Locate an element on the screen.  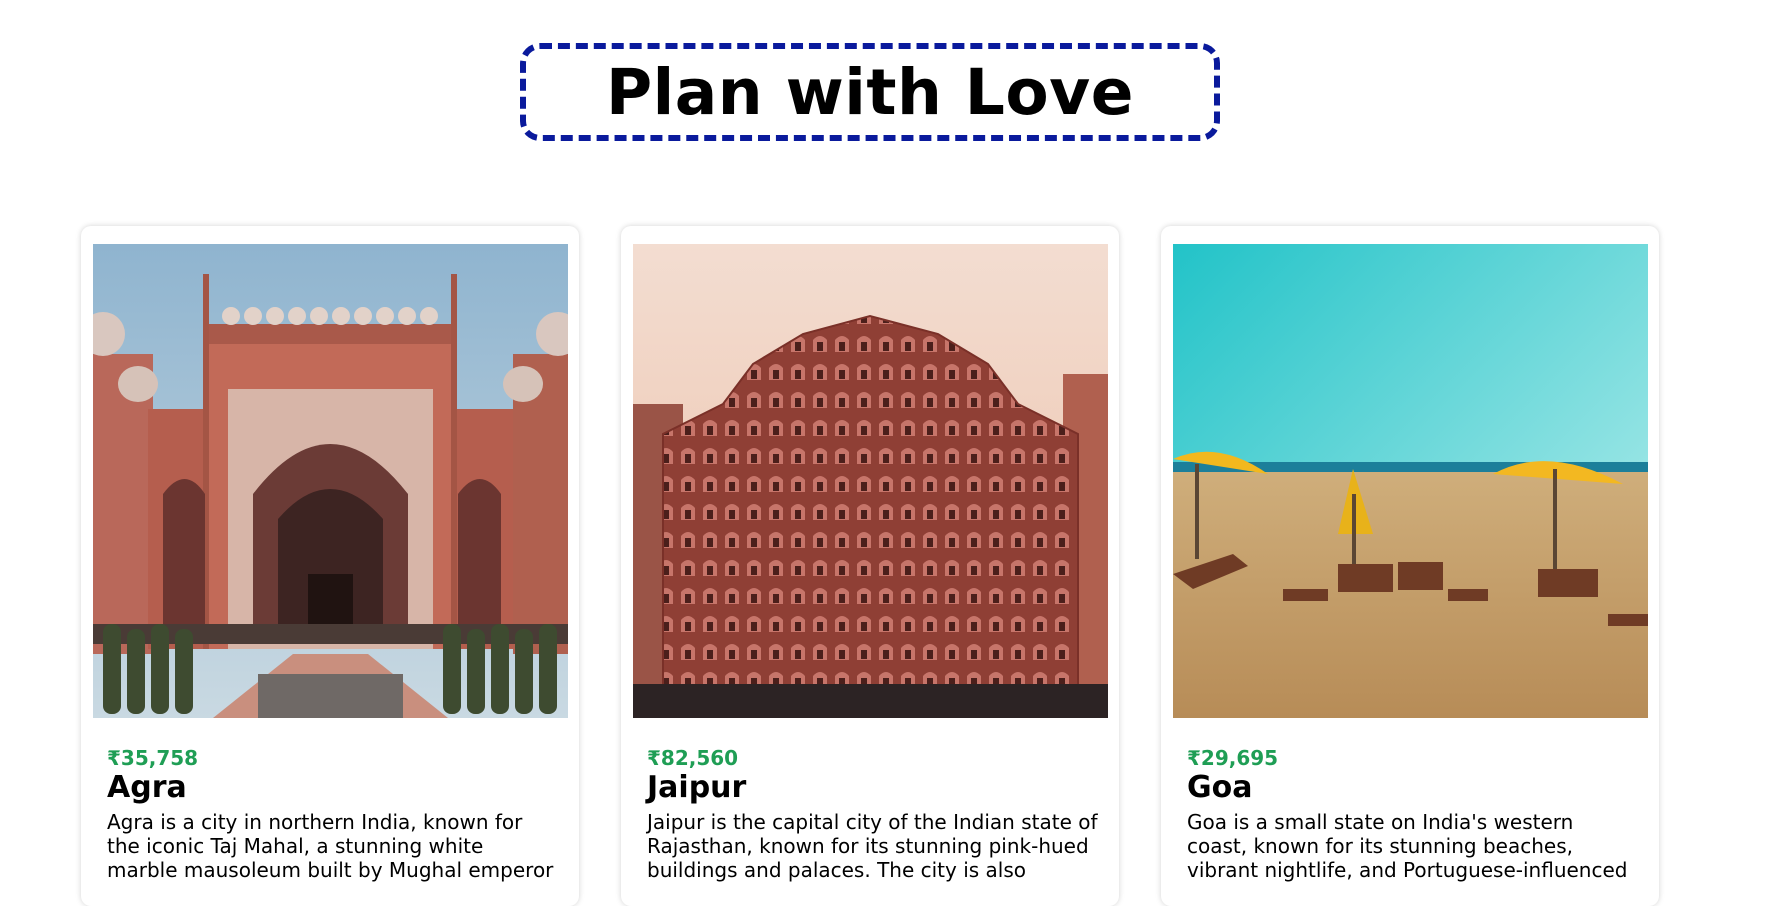
price-label: ₹35,758 is located at coordinates (153, 758).